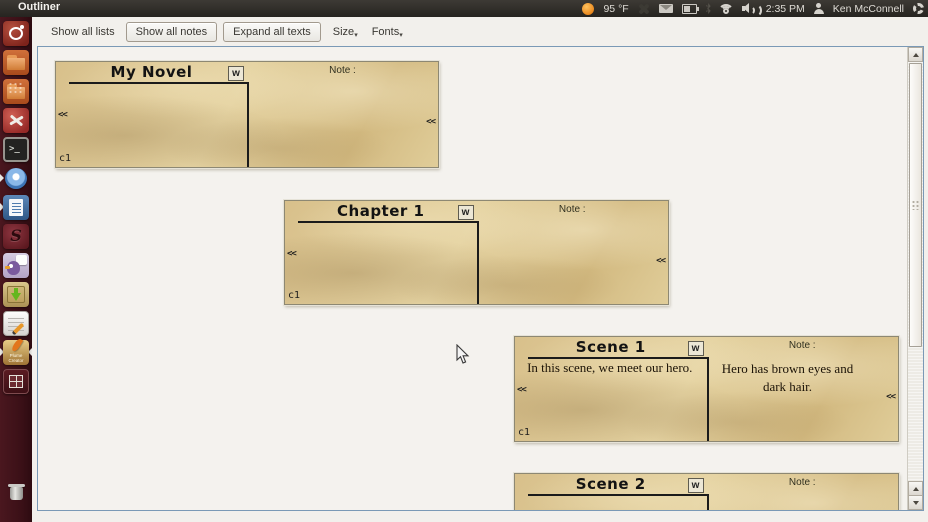 The width and height of the screenshot is (928, 522). I want to click on weather-sun-icon, so click(588, 8).